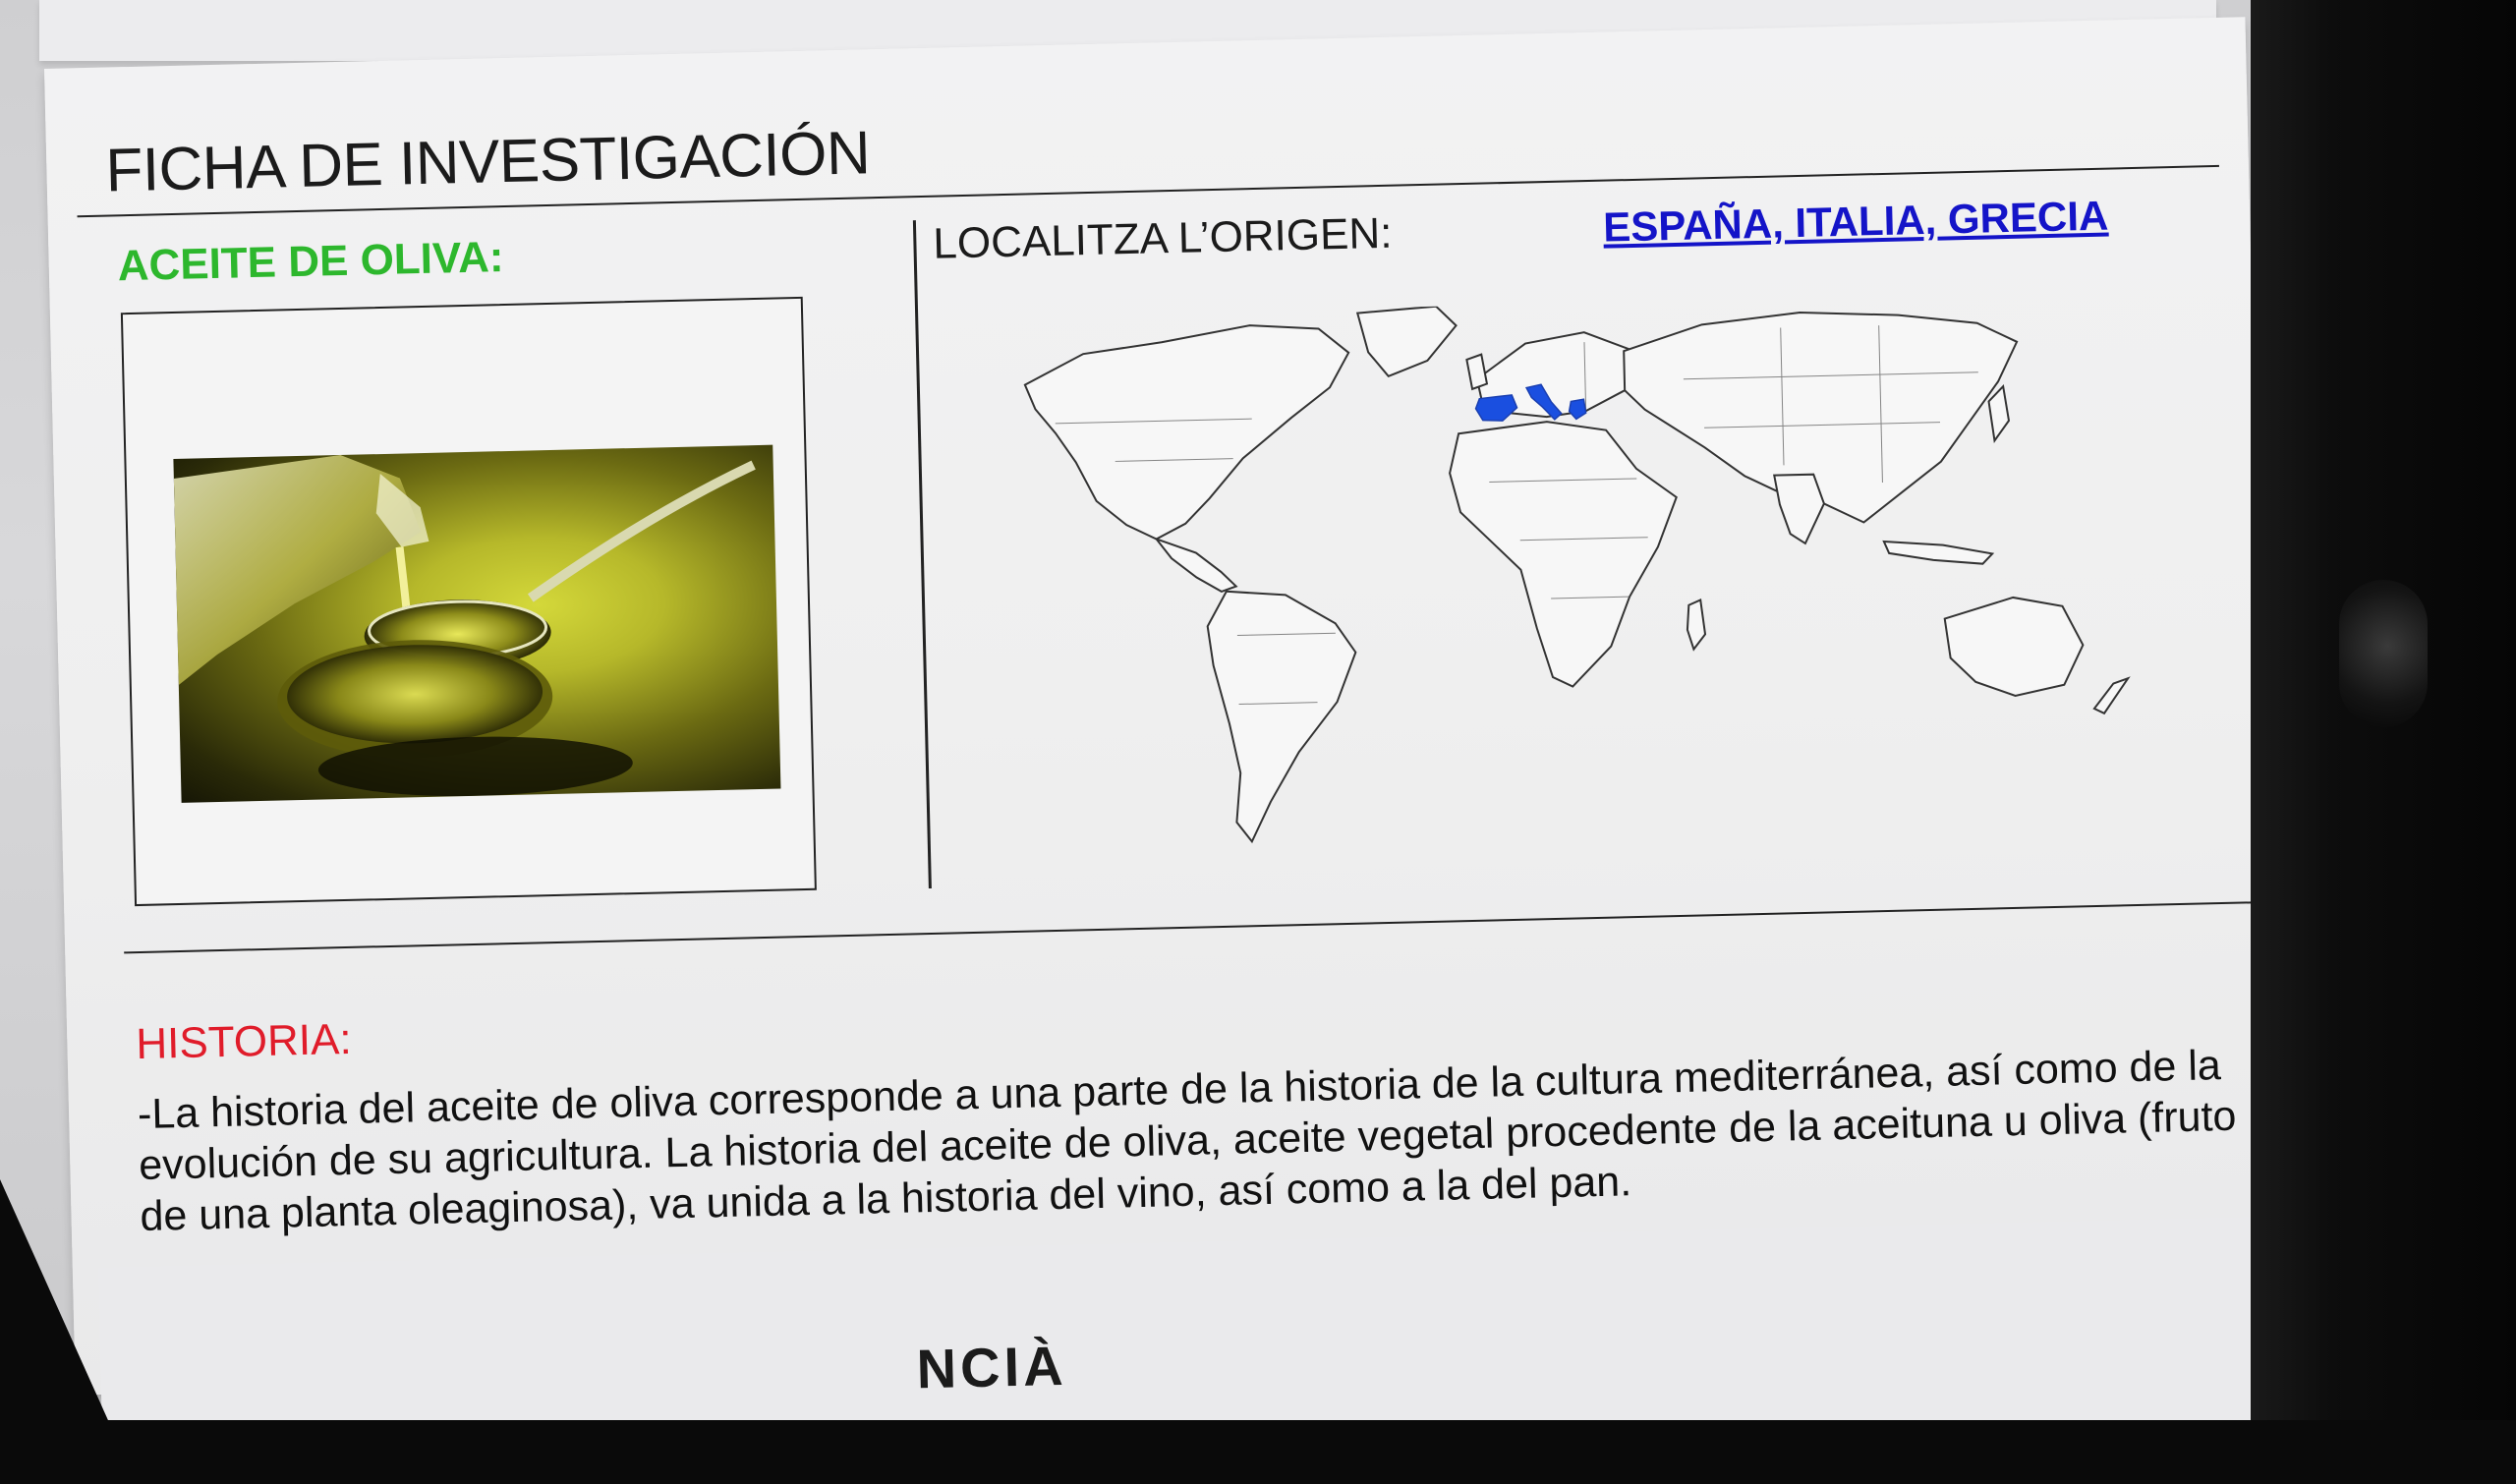 The width and height of the screenshot is (2516, 1484). I want to click on india-outline, so click(1799, 509).